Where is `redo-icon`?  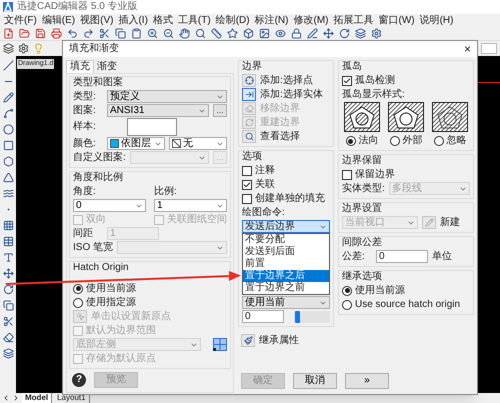 redo-icon is located at coordinates (88, 33).